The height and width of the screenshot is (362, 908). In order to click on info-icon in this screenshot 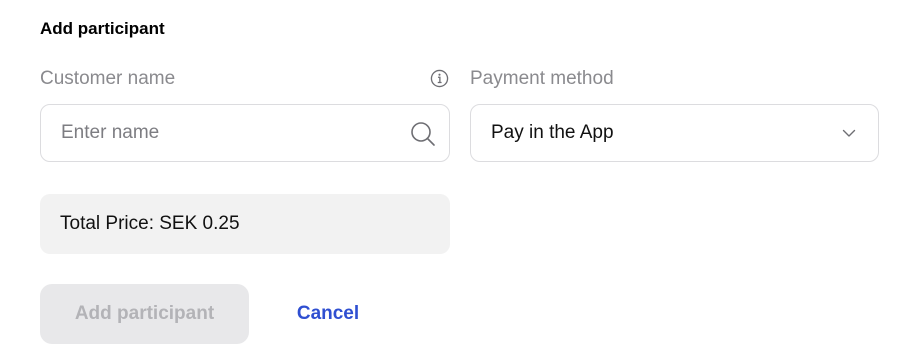, I will do `click(439, 78)`.